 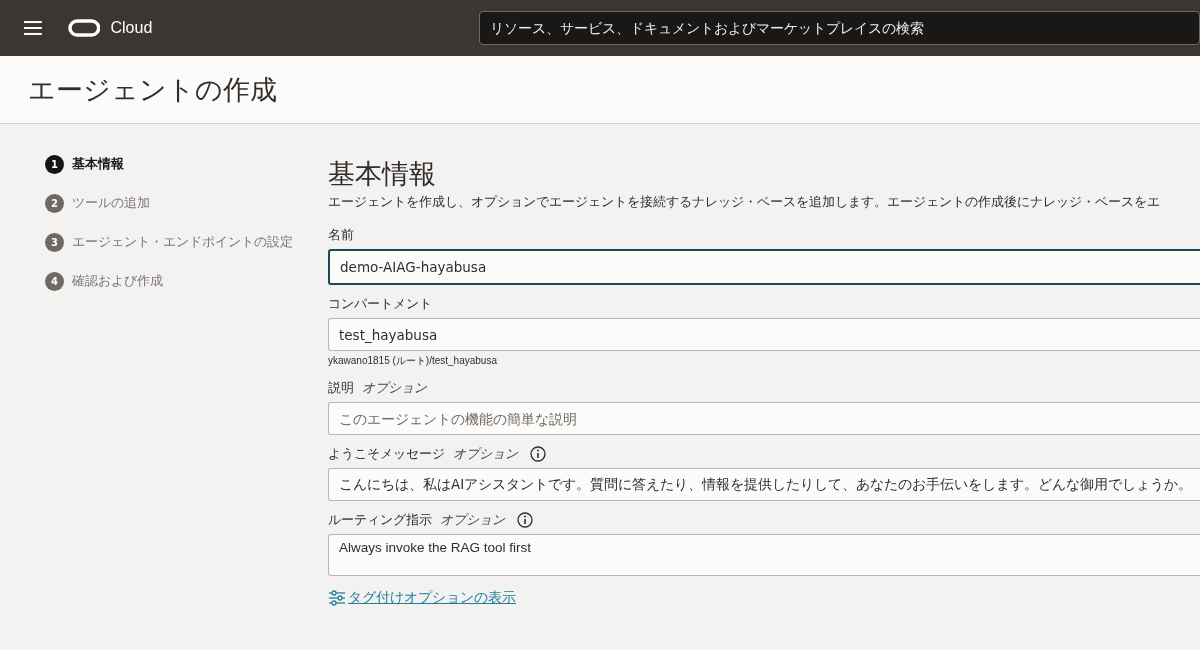 What do you see at coordinates (186, 281) in the screenshot?
I see `step-item: 4 確認および作成` at bounding box center [186, 281].